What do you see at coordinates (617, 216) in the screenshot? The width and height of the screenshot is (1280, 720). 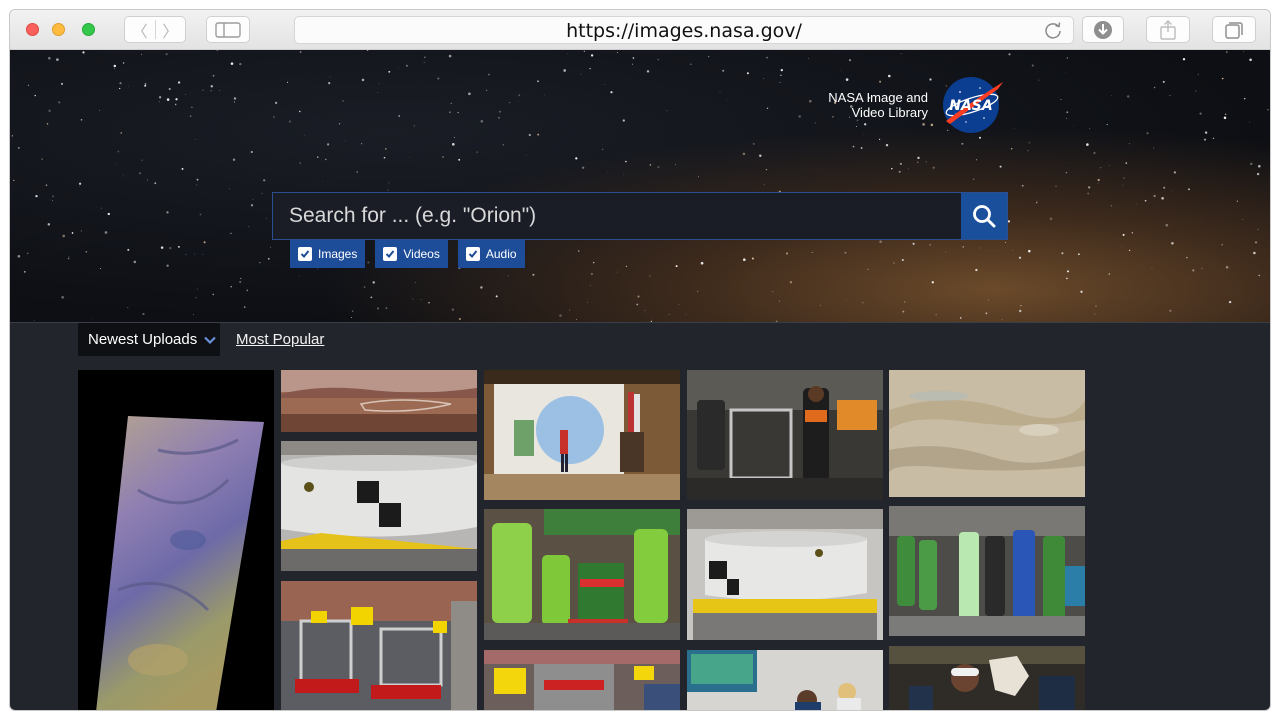 I see `search-input` at bounding box center [617, 216].